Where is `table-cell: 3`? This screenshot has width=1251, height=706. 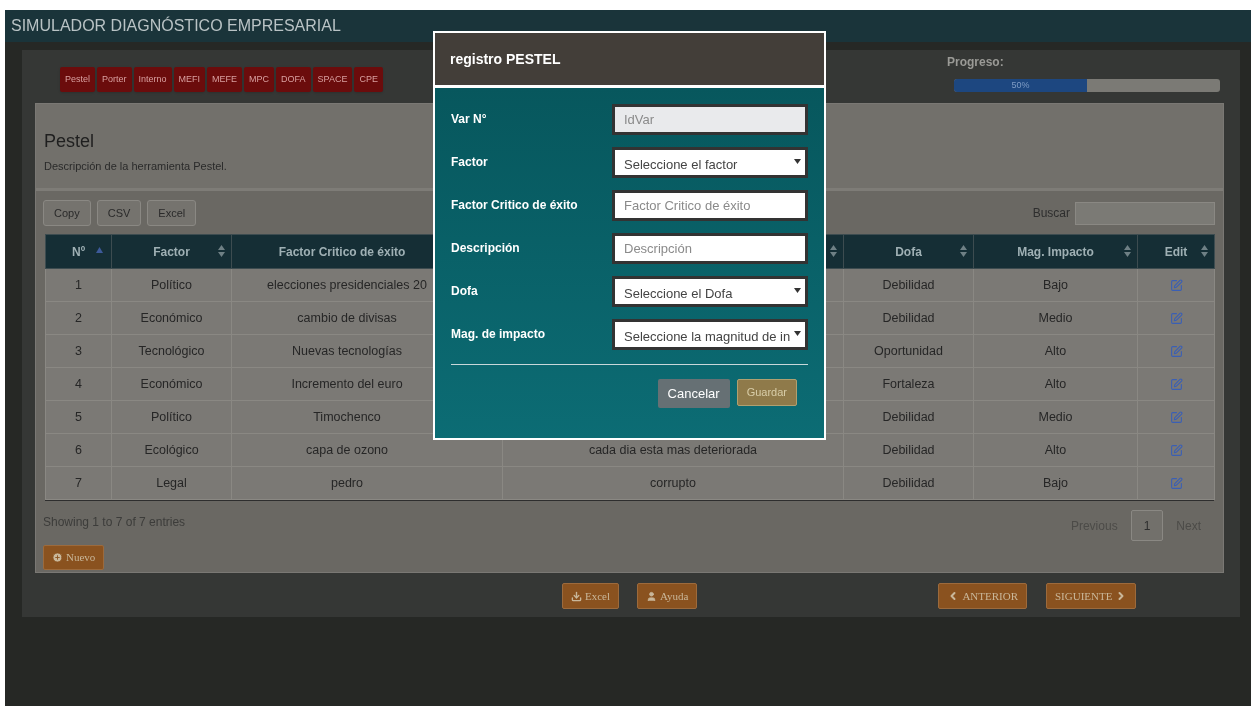 table-cell: 3 is located at coordinates (78, 351).